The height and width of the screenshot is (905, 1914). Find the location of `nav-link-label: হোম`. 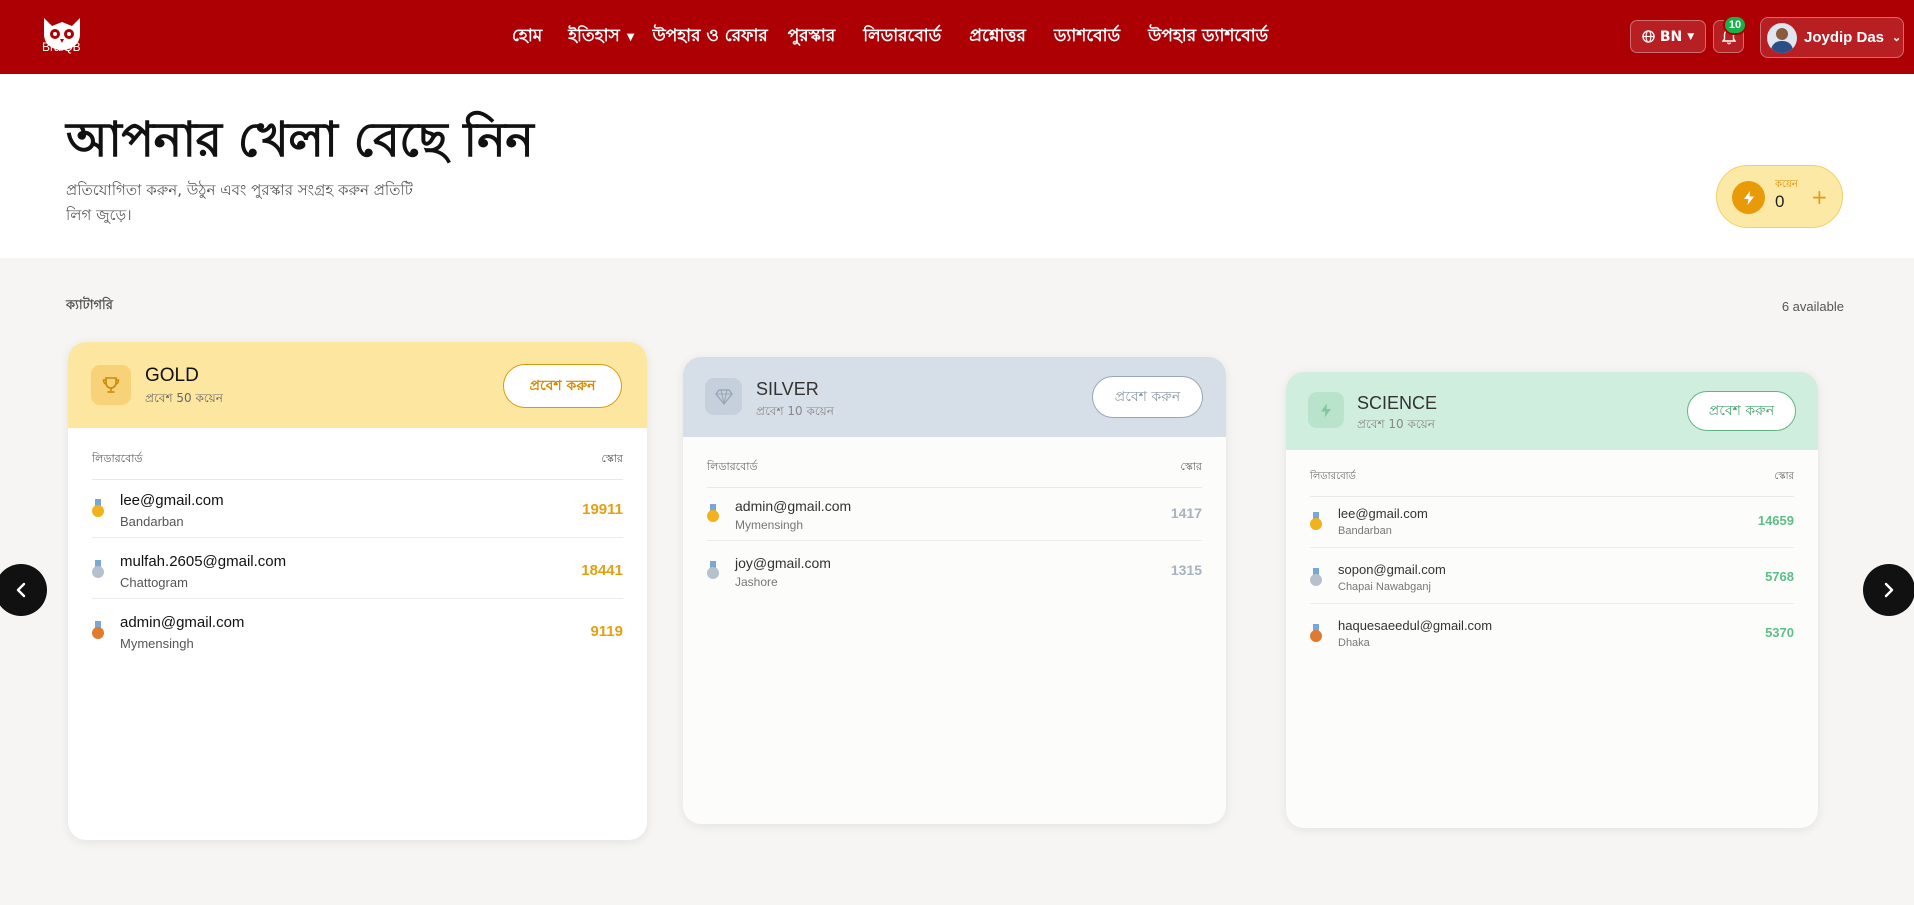

nav-link-label: হোম is located at coordinates (527, 36).